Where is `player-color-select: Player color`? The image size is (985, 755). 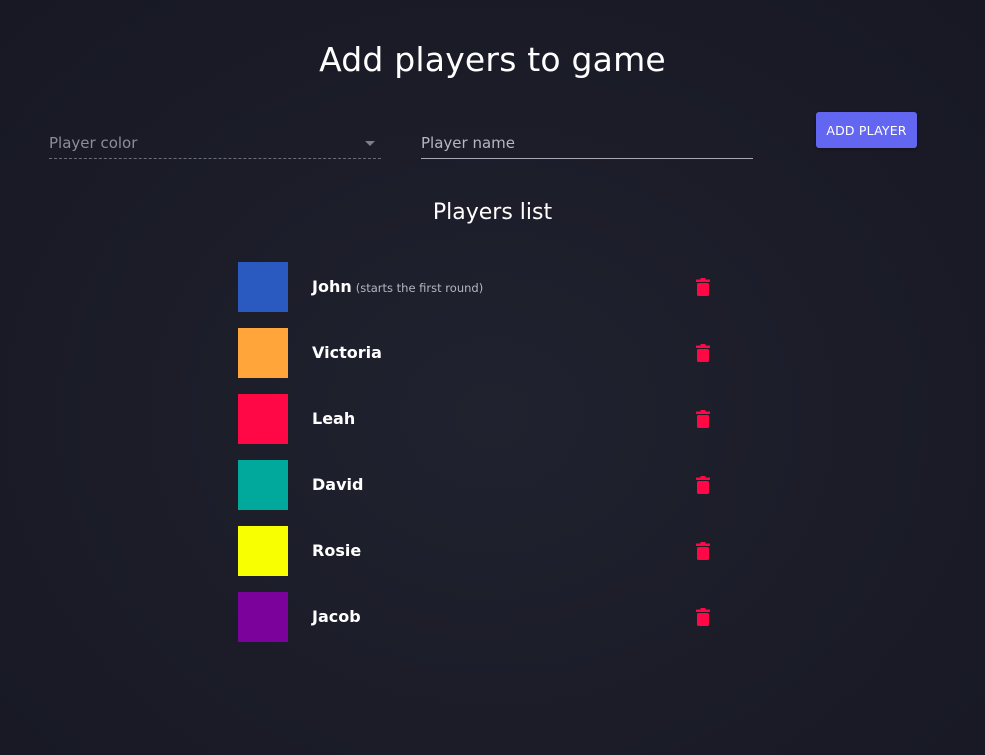
player-color-select: Player color is located at coordinates (215, 143).